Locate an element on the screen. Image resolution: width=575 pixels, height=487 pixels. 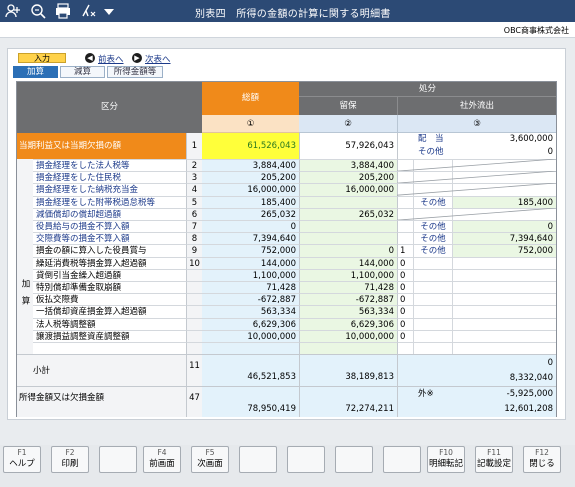
tab-income-amount: 所得金額等 is located at coordinates (135, 72).